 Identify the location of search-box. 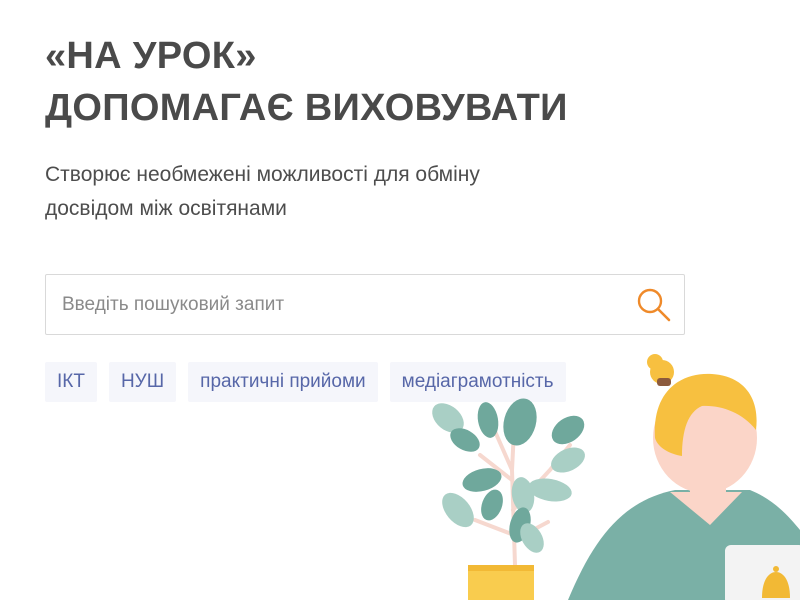
(365, 304).